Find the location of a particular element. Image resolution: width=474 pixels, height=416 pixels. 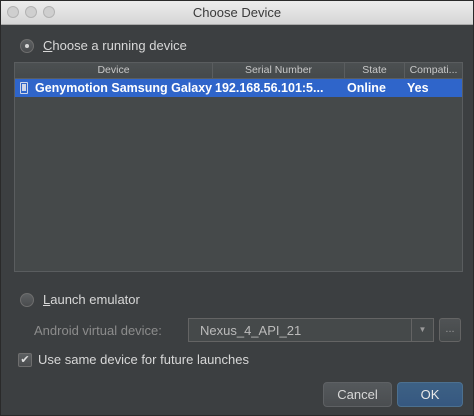

same-device-label: Use same device for future launches is located at coordinates (143, 359).